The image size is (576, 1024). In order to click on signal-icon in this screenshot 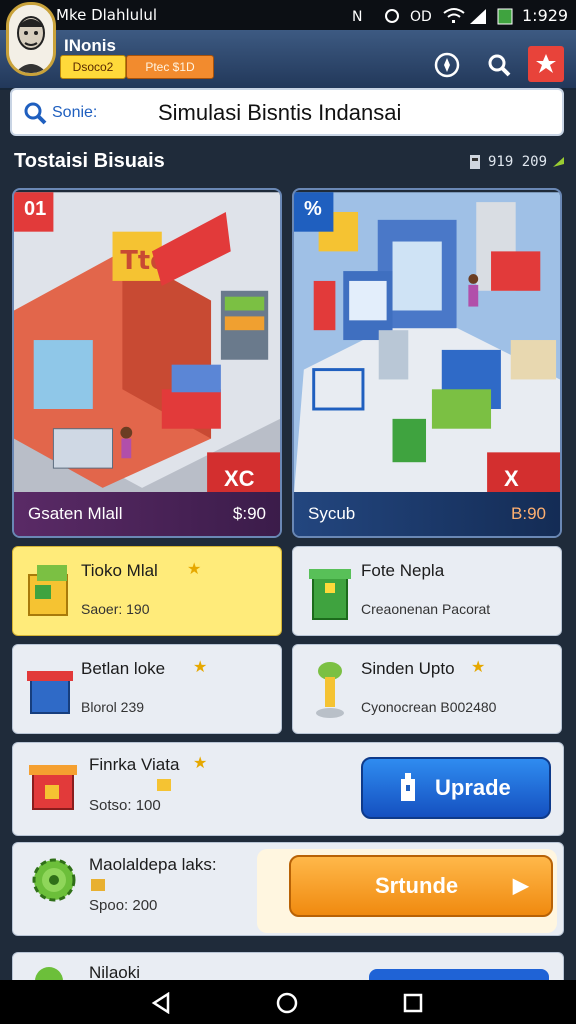, I will do `click(478, 16)`.